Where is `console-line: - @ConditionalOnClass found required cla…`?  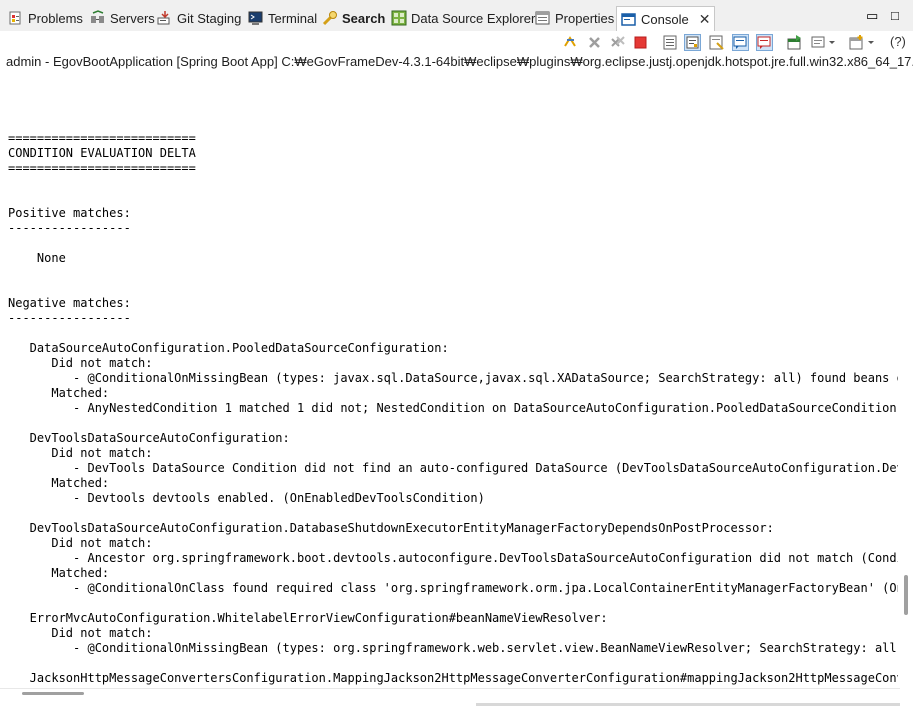 console-line: - @ConditionalOnClass found required cla… is located at coordinates (485, 588).